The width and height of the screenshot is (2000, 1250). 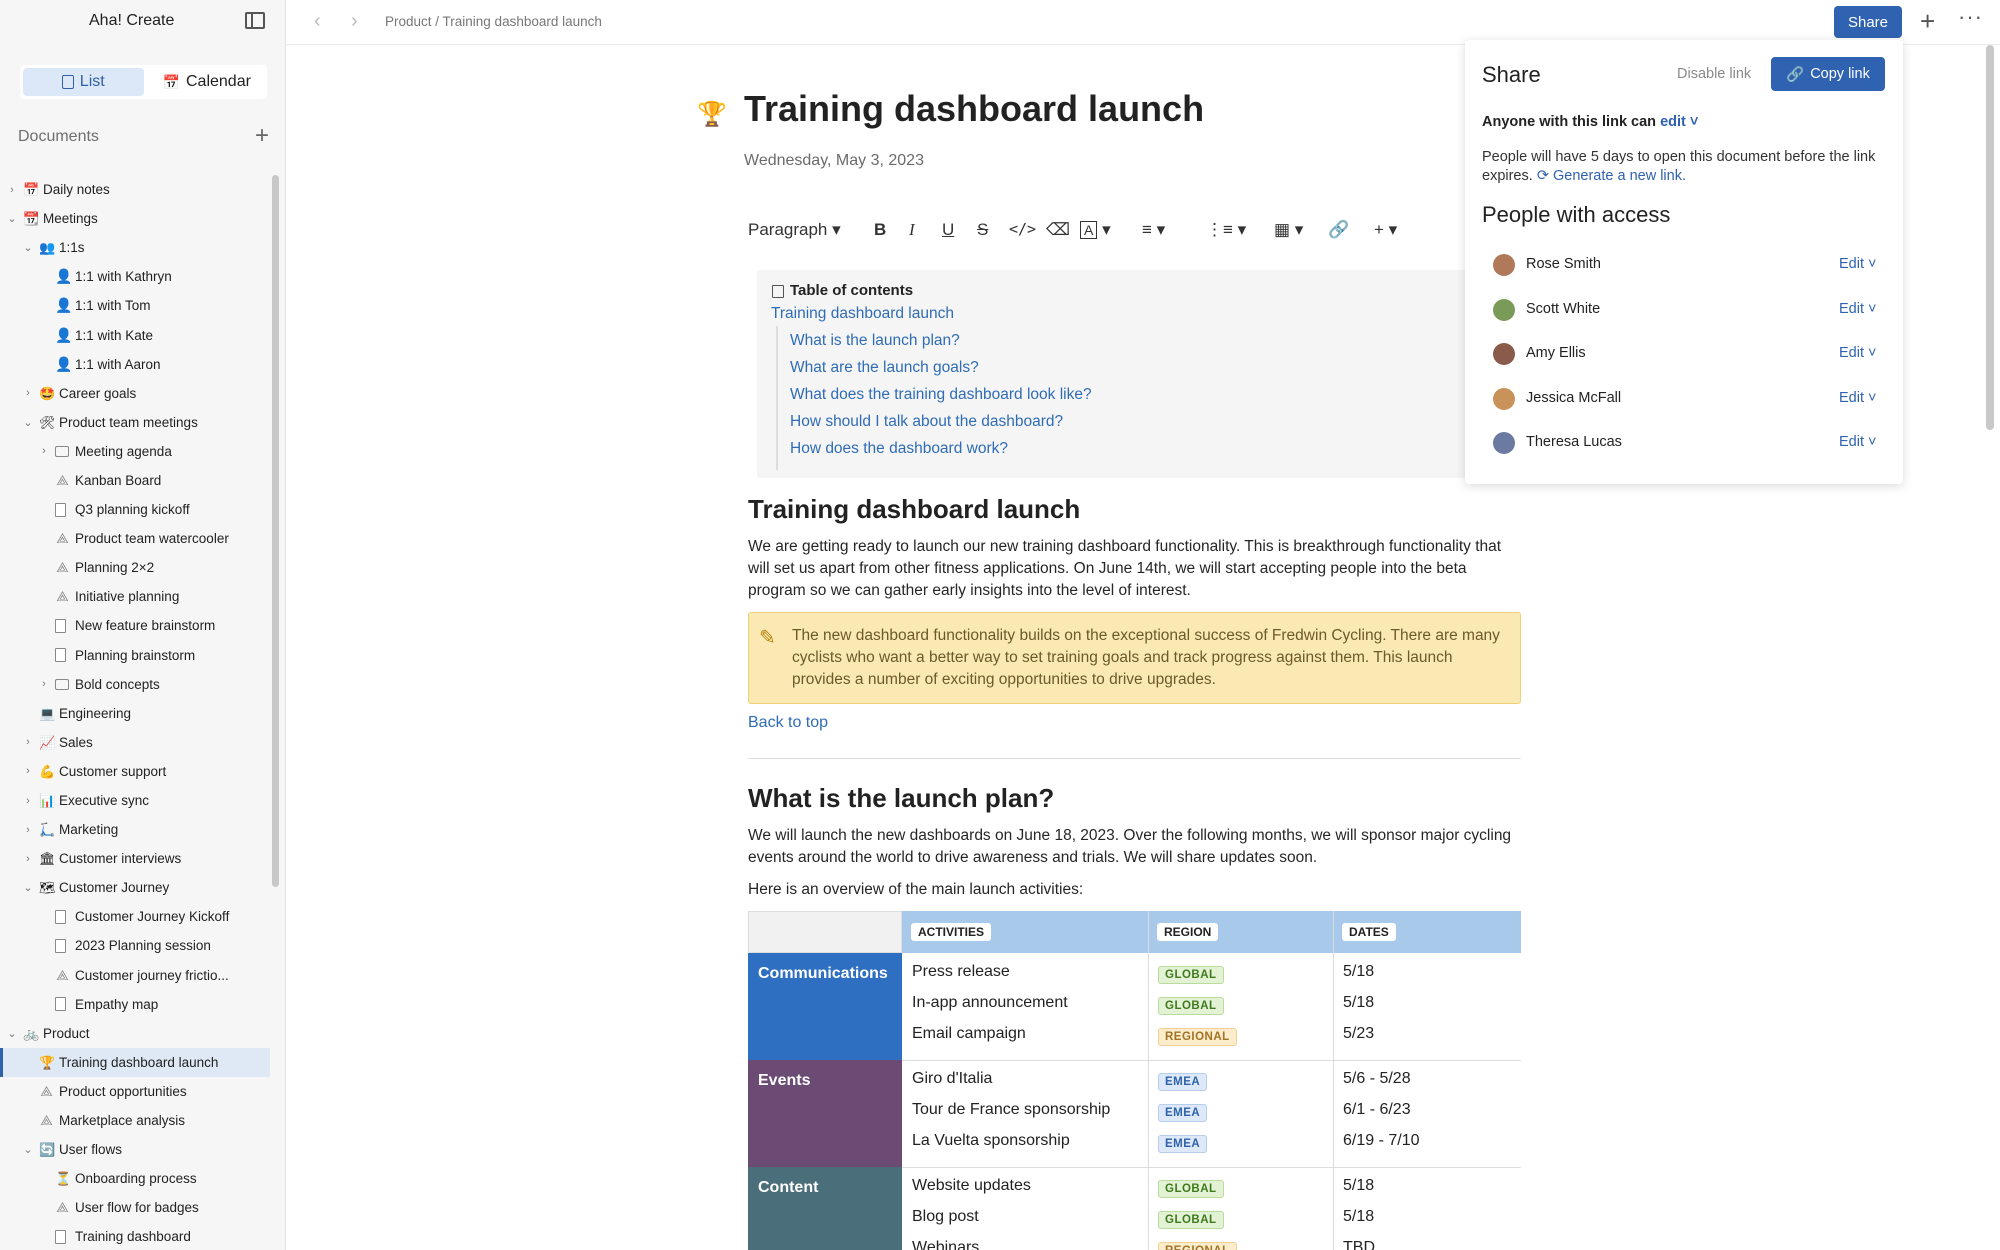 What do you see at coordinates (1385, 230) in the screenshot?
I see `insert-icon: + ▾` at bounding box center [1385, 230].